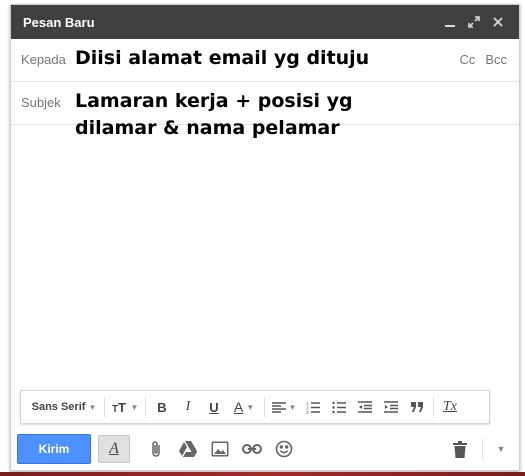  What do you see at coordinates (43, 59) in the screenshot?
I see `to-label: Kepada` at bounding box center [43, 59].